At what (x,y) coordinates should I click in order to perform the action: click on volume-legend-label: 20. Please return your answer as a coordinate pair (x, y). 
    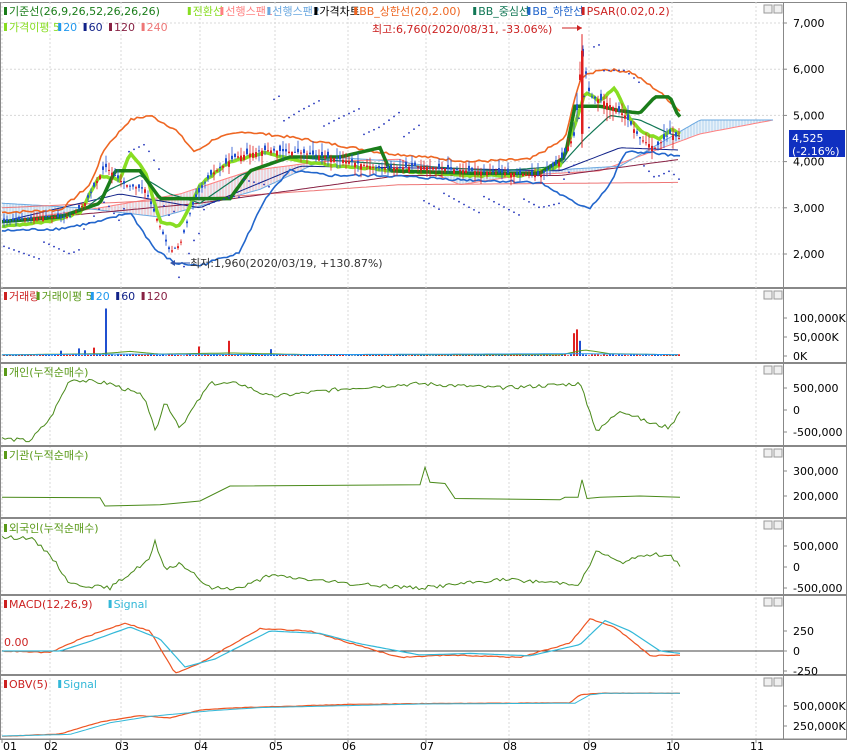
    Looking at the image, I should click on (103, 296).